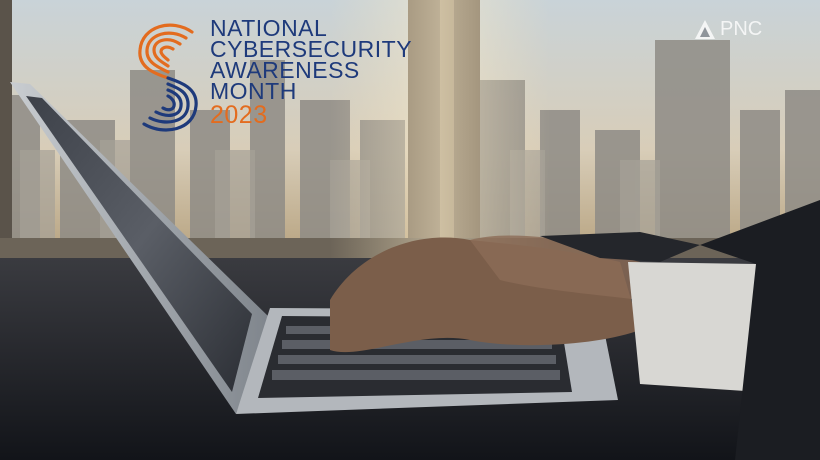  I want to click on brand-label: PNC, so click(741, 29).